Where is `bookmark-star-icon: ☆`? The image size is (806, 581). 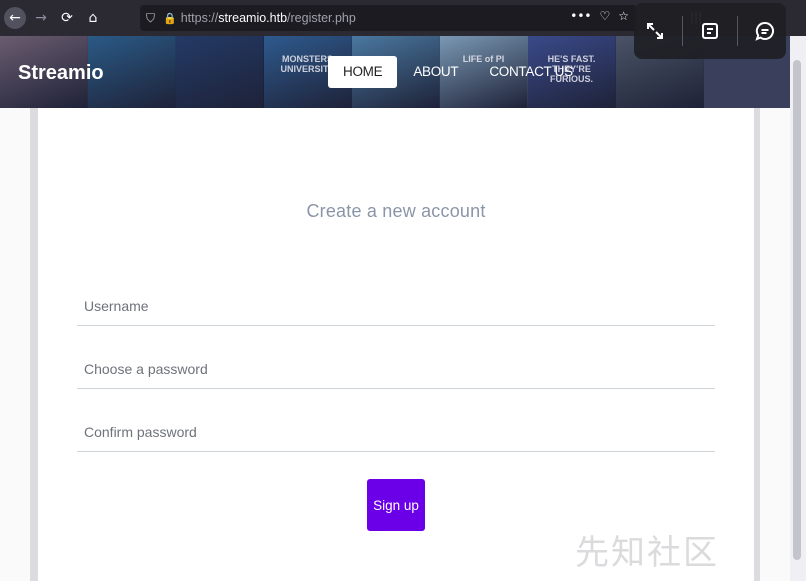
bookmark-star-icon: ☆ is located at coordinates (623, 16).